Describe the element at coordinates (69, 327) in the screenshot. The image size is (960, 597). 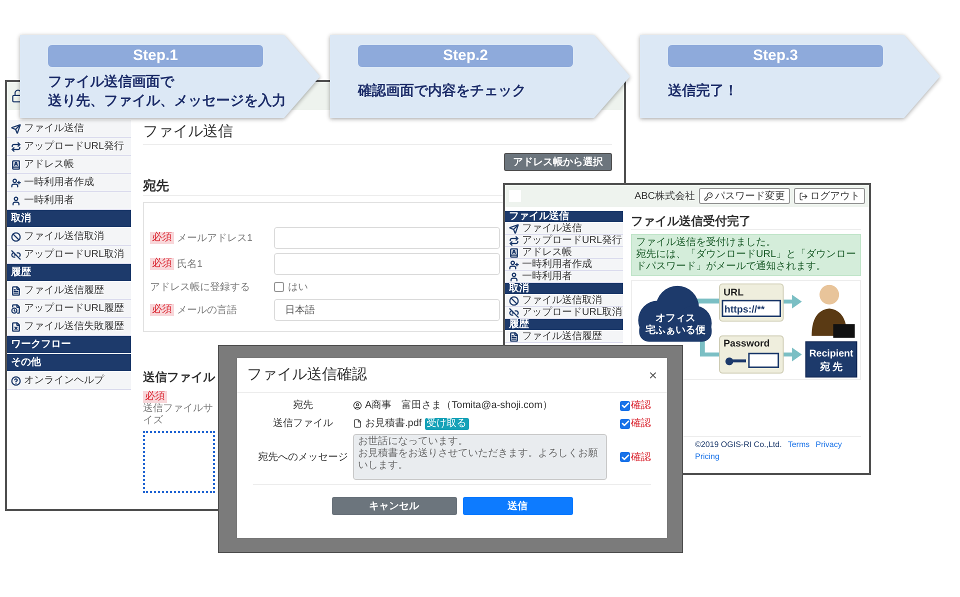
I see `sidebar-item: ファイル送信失敗履歴` at that location.